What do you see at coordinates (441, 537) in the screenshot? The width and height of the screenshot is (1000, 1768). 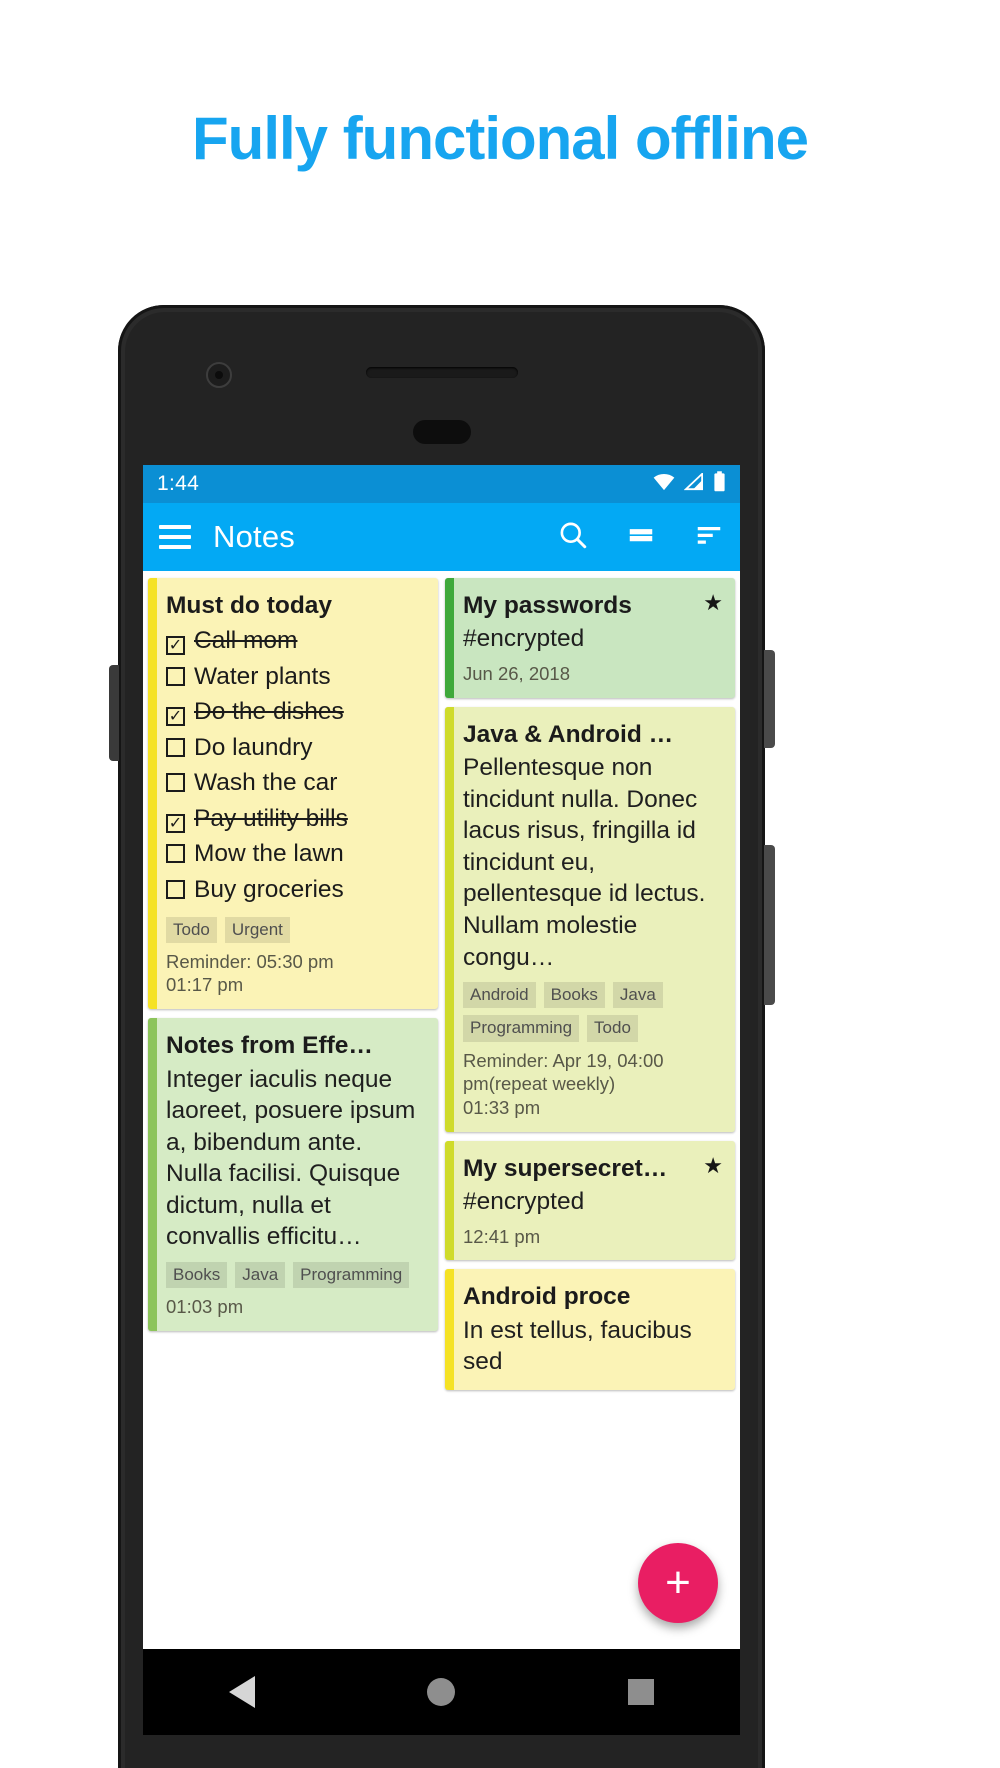 I see `app-bar: Notes` at bounding box center [441, 537].